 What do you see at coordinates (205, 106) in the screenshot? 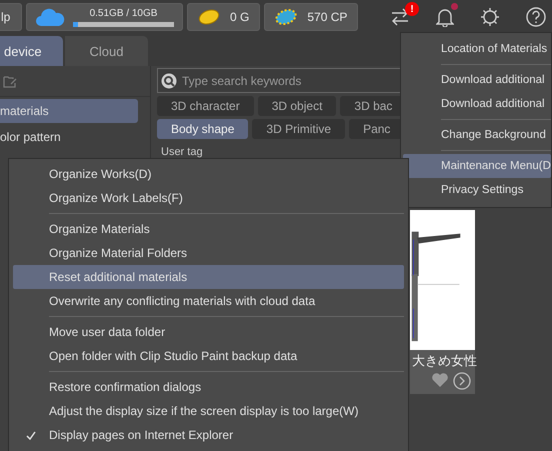
I see `tag-chip: 3D character` at bounding box center [205, 106].